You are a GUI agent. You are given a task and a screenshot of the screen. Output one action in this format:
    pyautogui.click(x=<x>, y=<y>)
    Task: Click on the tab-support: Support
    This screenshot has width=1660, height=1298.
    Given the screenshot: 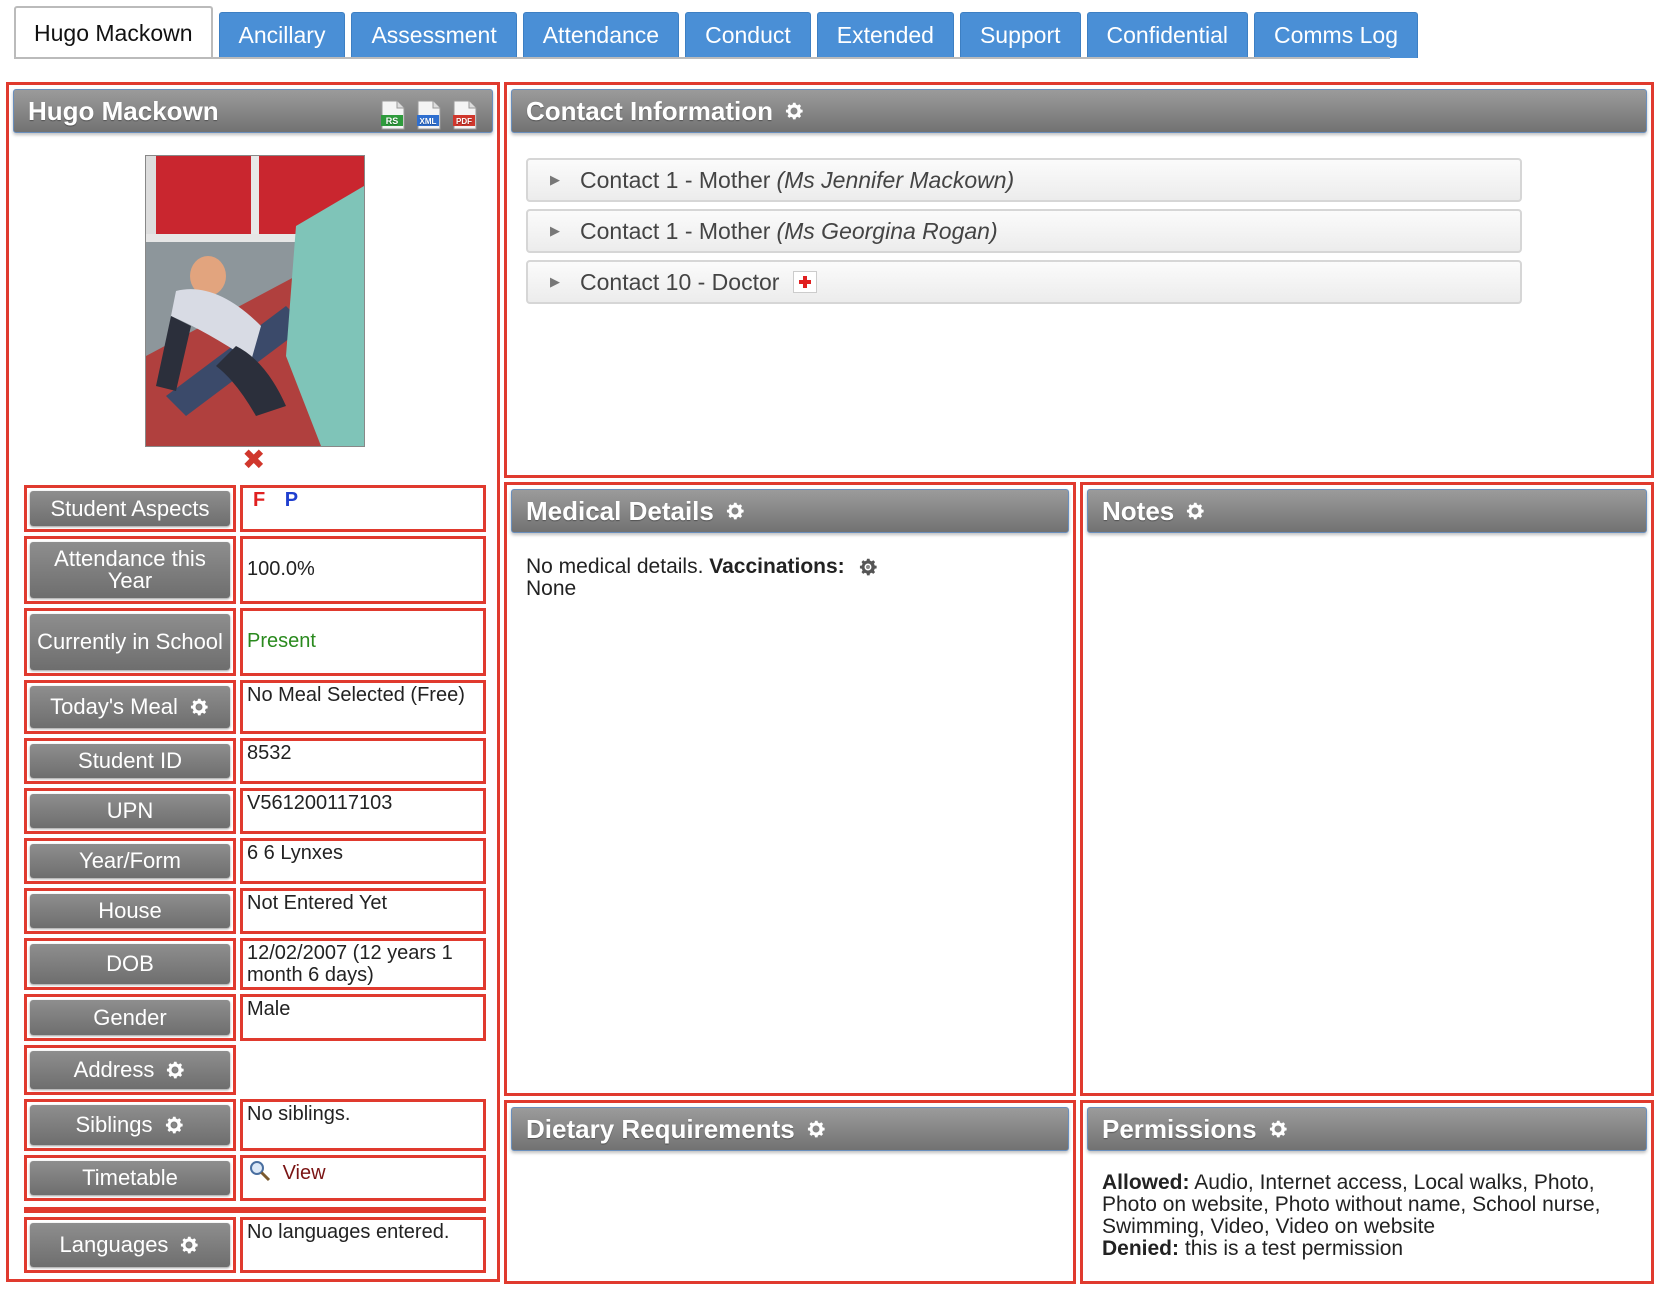 What is the action you would take?
    pyautogui.click(x=1020, y=35)
    